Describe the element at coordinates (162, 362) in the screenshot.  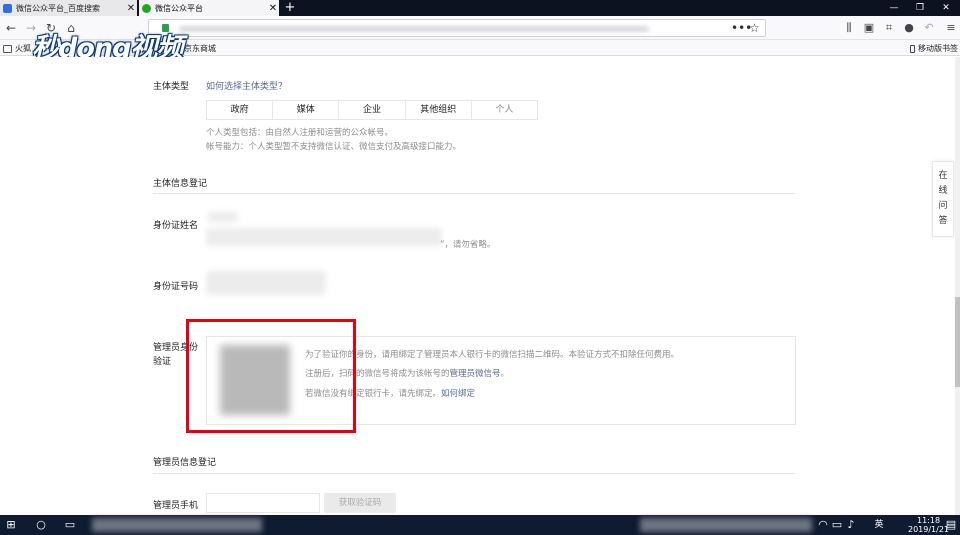
I see `admin-verify-label-2: 验证` at that location.